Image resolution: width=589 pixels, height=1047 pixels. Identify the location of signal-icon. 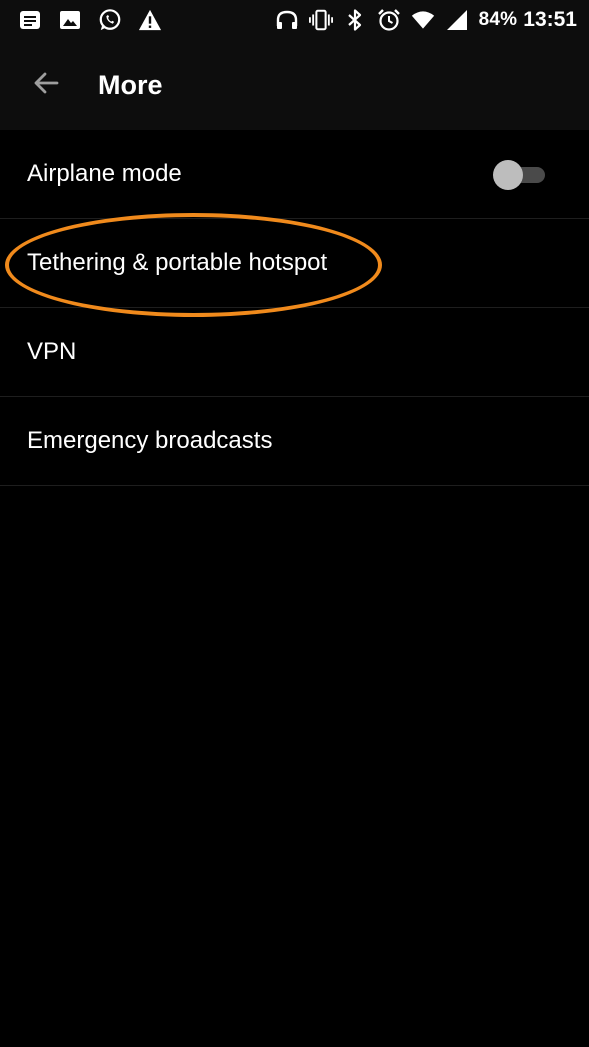
(457, 20).